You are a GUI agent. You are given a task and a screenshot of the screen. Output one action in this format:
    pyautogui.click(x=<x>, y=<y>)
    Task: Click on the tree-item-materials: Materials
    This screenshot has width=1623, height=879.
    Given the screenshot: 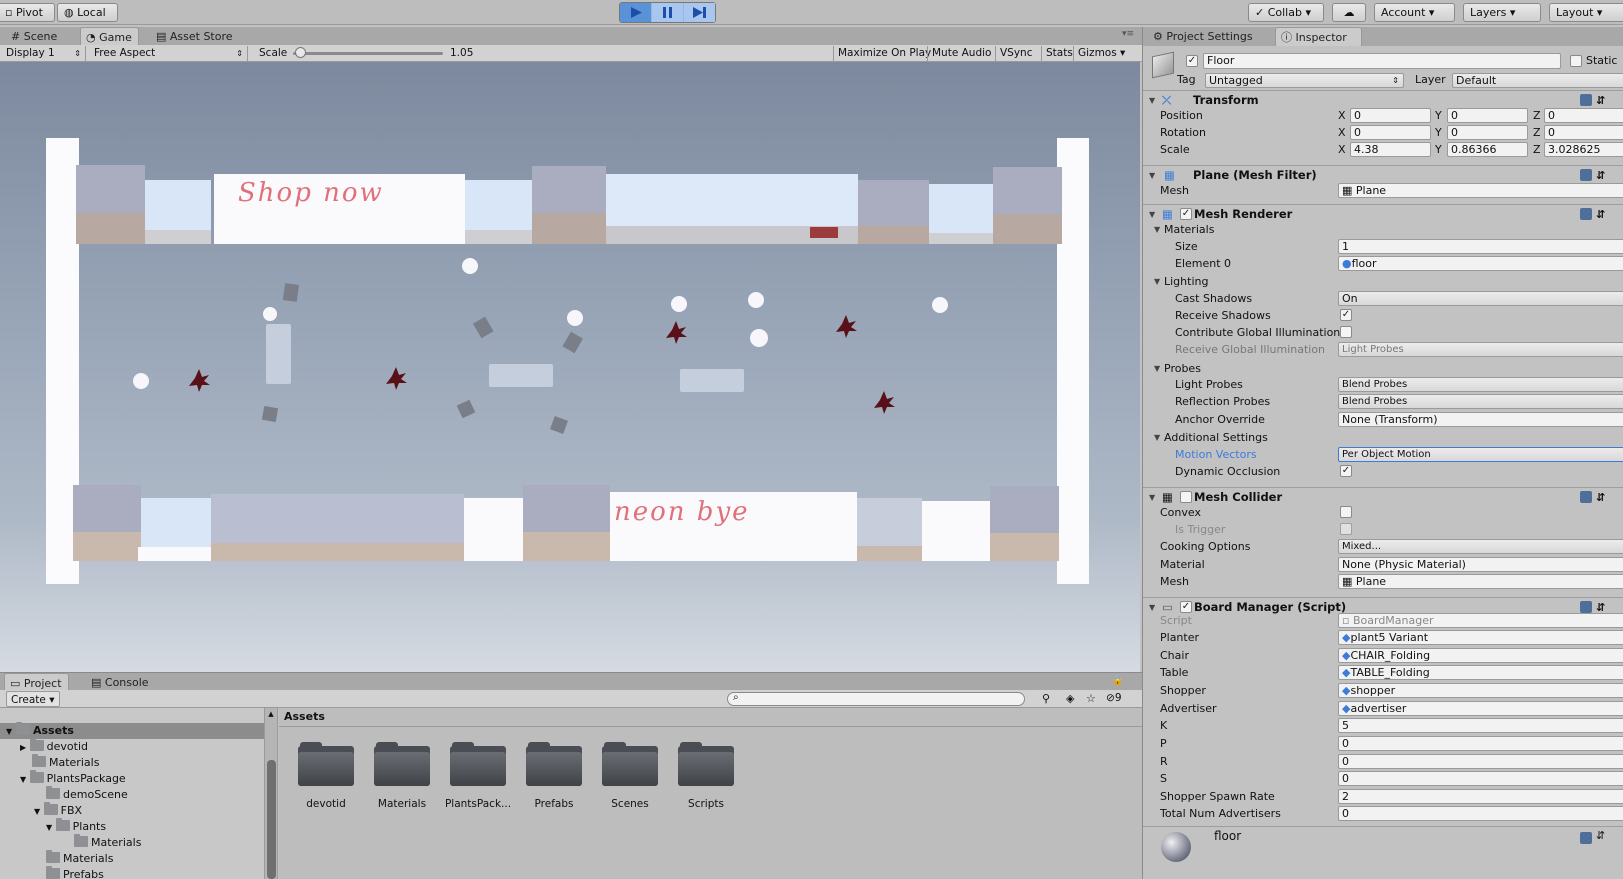 What is the action you would take?
    pyautogui.click(x=65, y=762)
    